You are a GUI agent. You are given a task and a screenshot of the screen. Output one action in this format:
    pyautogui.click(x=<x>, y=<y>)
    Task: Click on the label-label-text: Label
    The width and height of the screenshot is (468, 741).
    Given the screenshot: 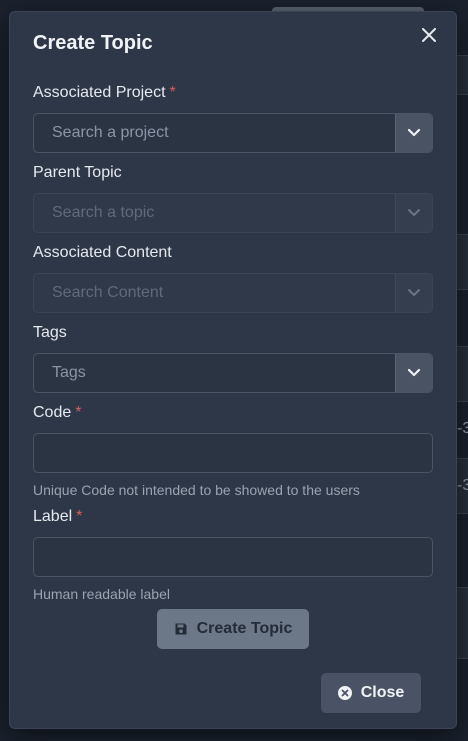 What is the action you would take?
    pyautogui.click(x=53, y=516)
    